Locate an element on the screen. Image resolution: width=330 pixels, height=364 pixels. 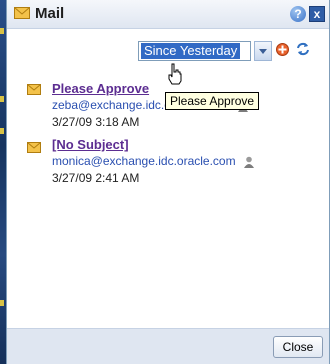
time-filter-select: Since Yesterday is located at coordinates (194, 51).